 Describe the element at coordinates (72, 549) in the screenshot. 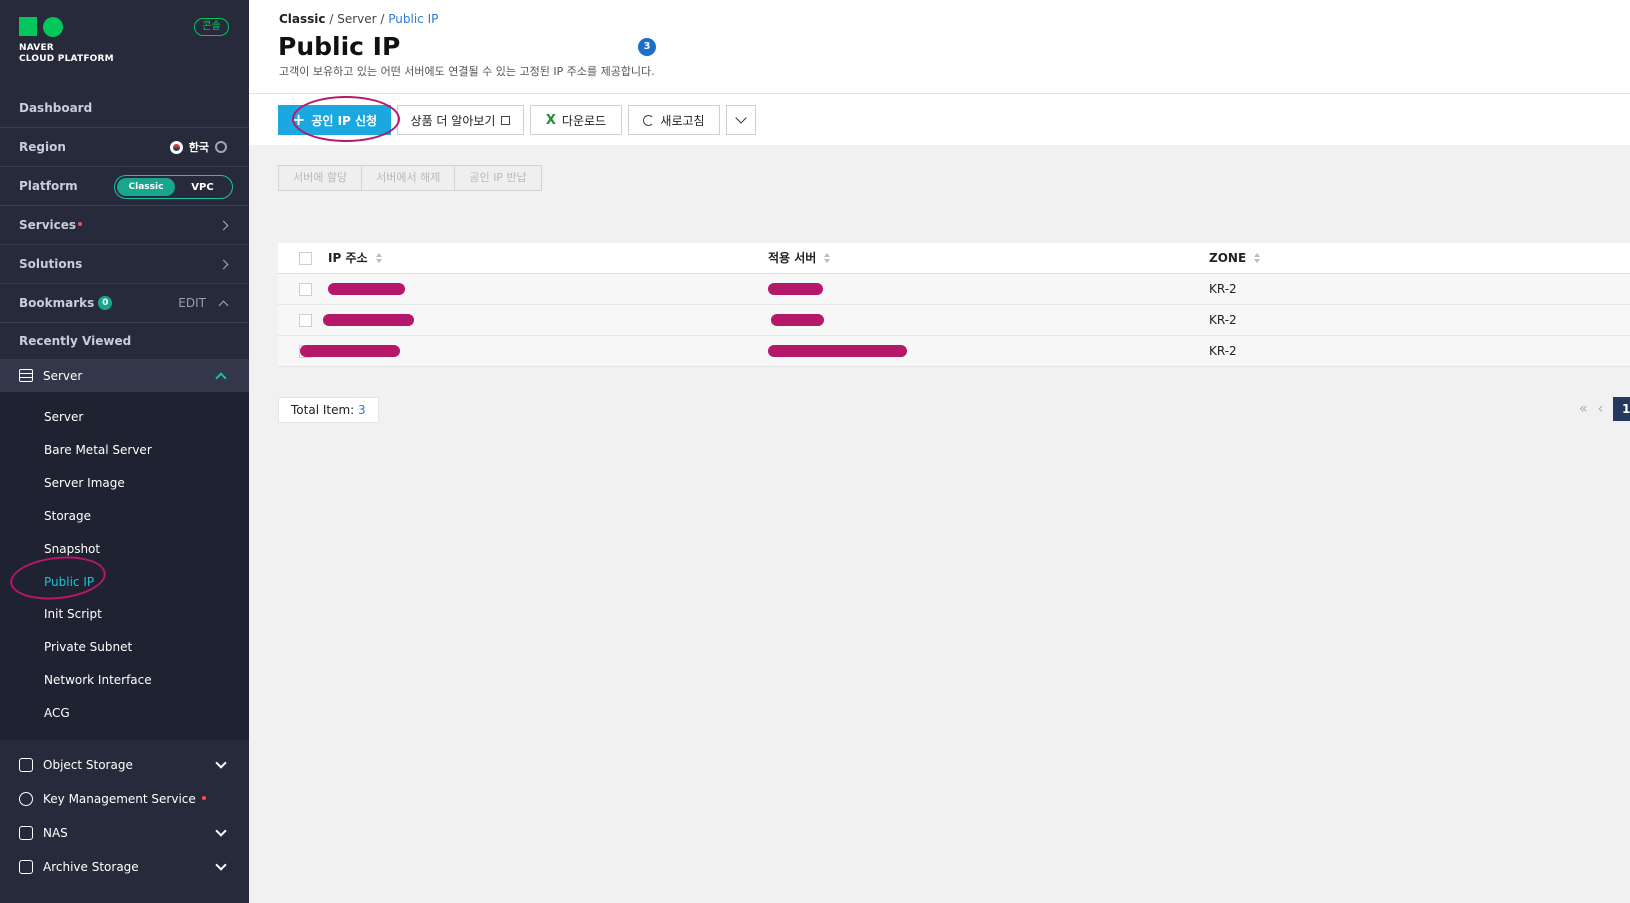

I see `submenu-snapshot: Snapshot` at that location.